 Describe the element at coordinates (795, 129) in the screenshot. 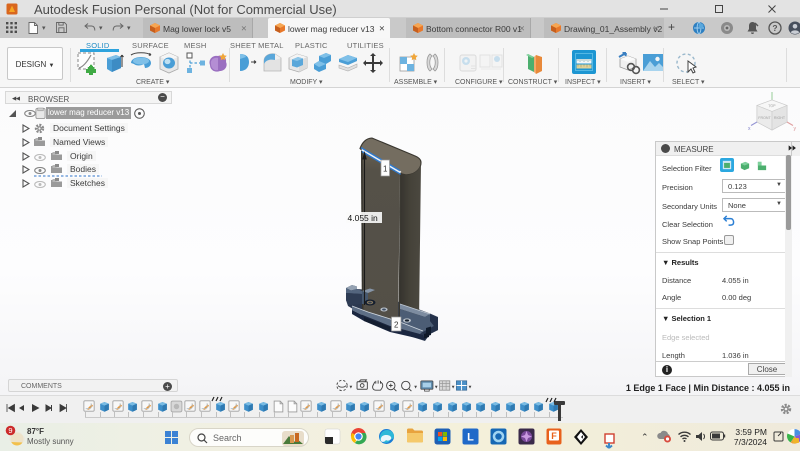

I see `svg-text: y` at that location.